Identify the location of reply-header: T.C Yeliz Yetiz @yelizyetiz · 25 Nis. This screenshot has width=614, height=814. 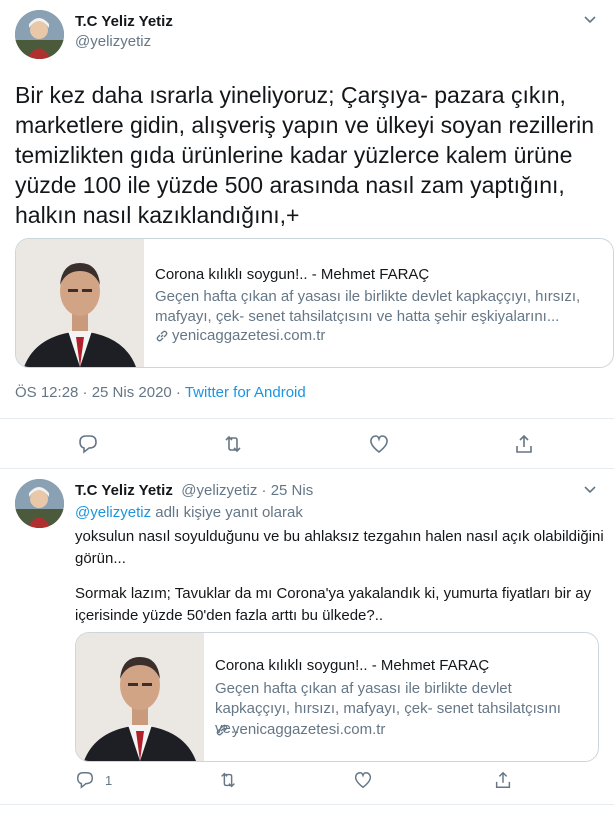
(194, 491).